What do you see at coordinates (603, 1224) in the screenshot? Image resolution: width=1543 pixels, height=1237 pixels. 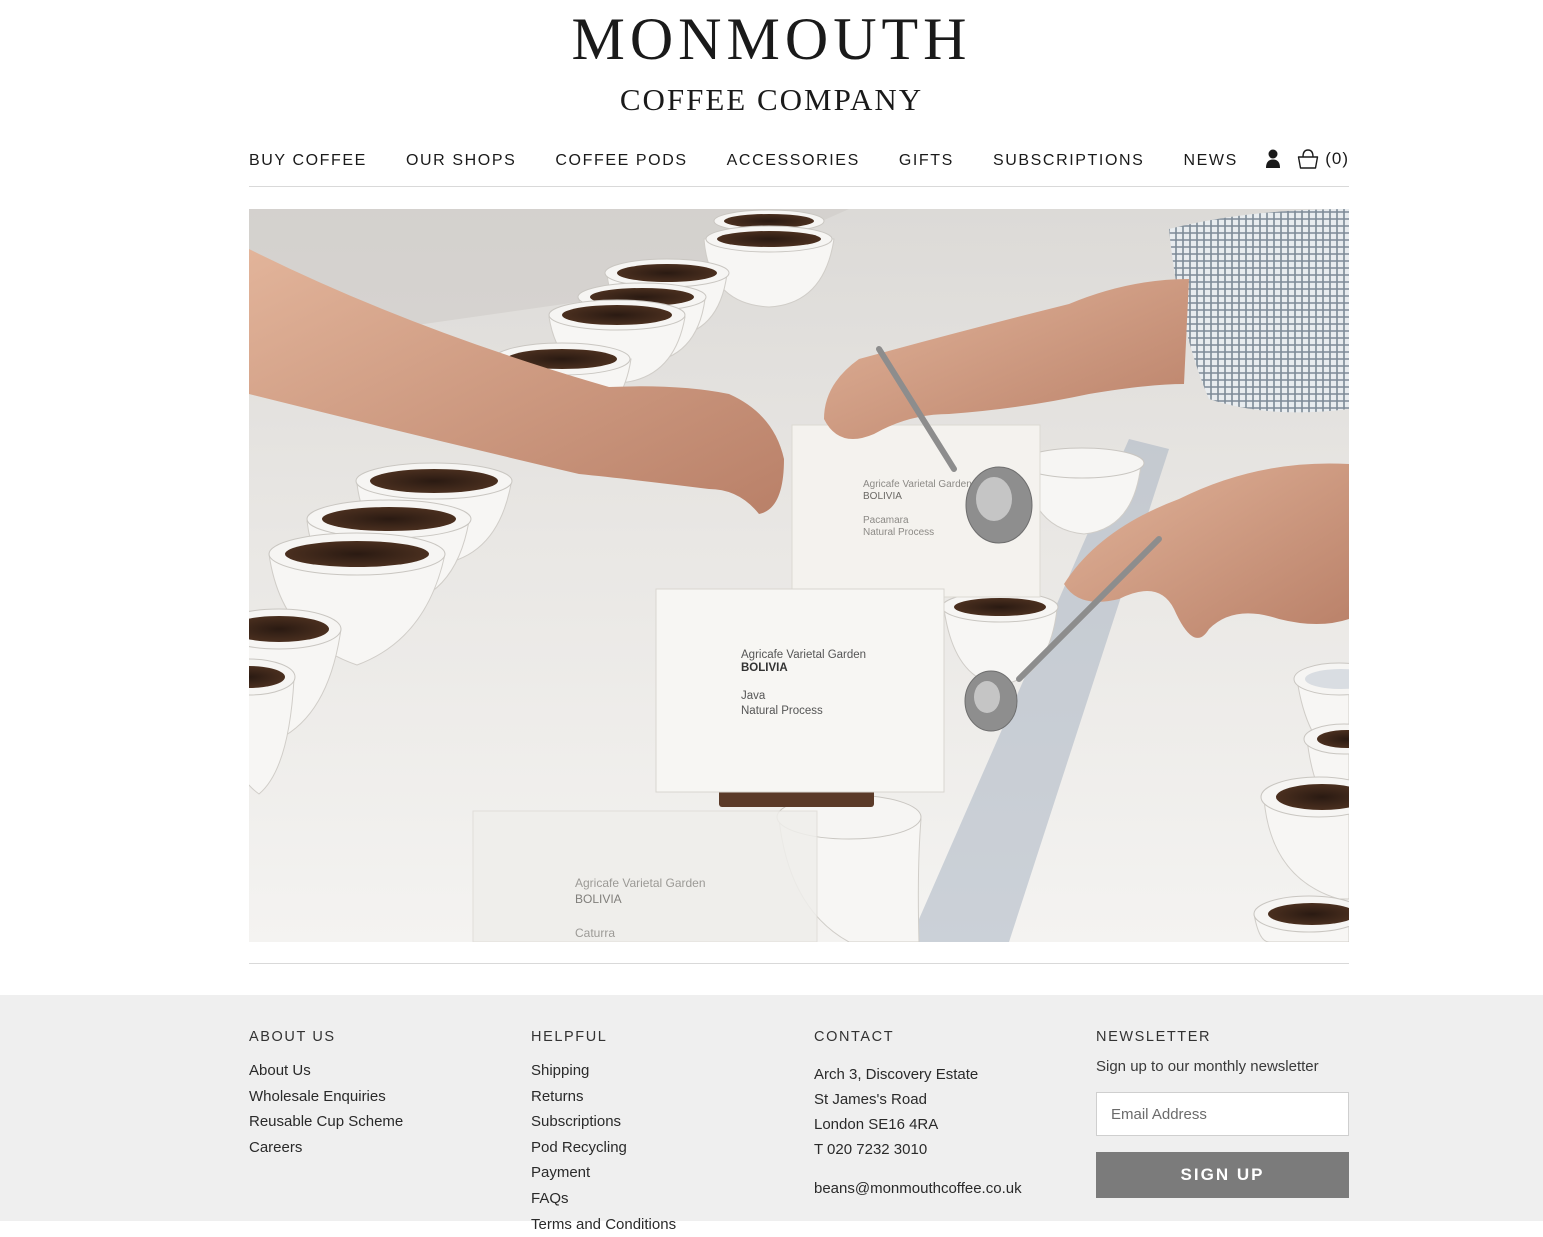 I see `footer-link-terms: Terms and Conditions` at bounding box center [603, 1224].